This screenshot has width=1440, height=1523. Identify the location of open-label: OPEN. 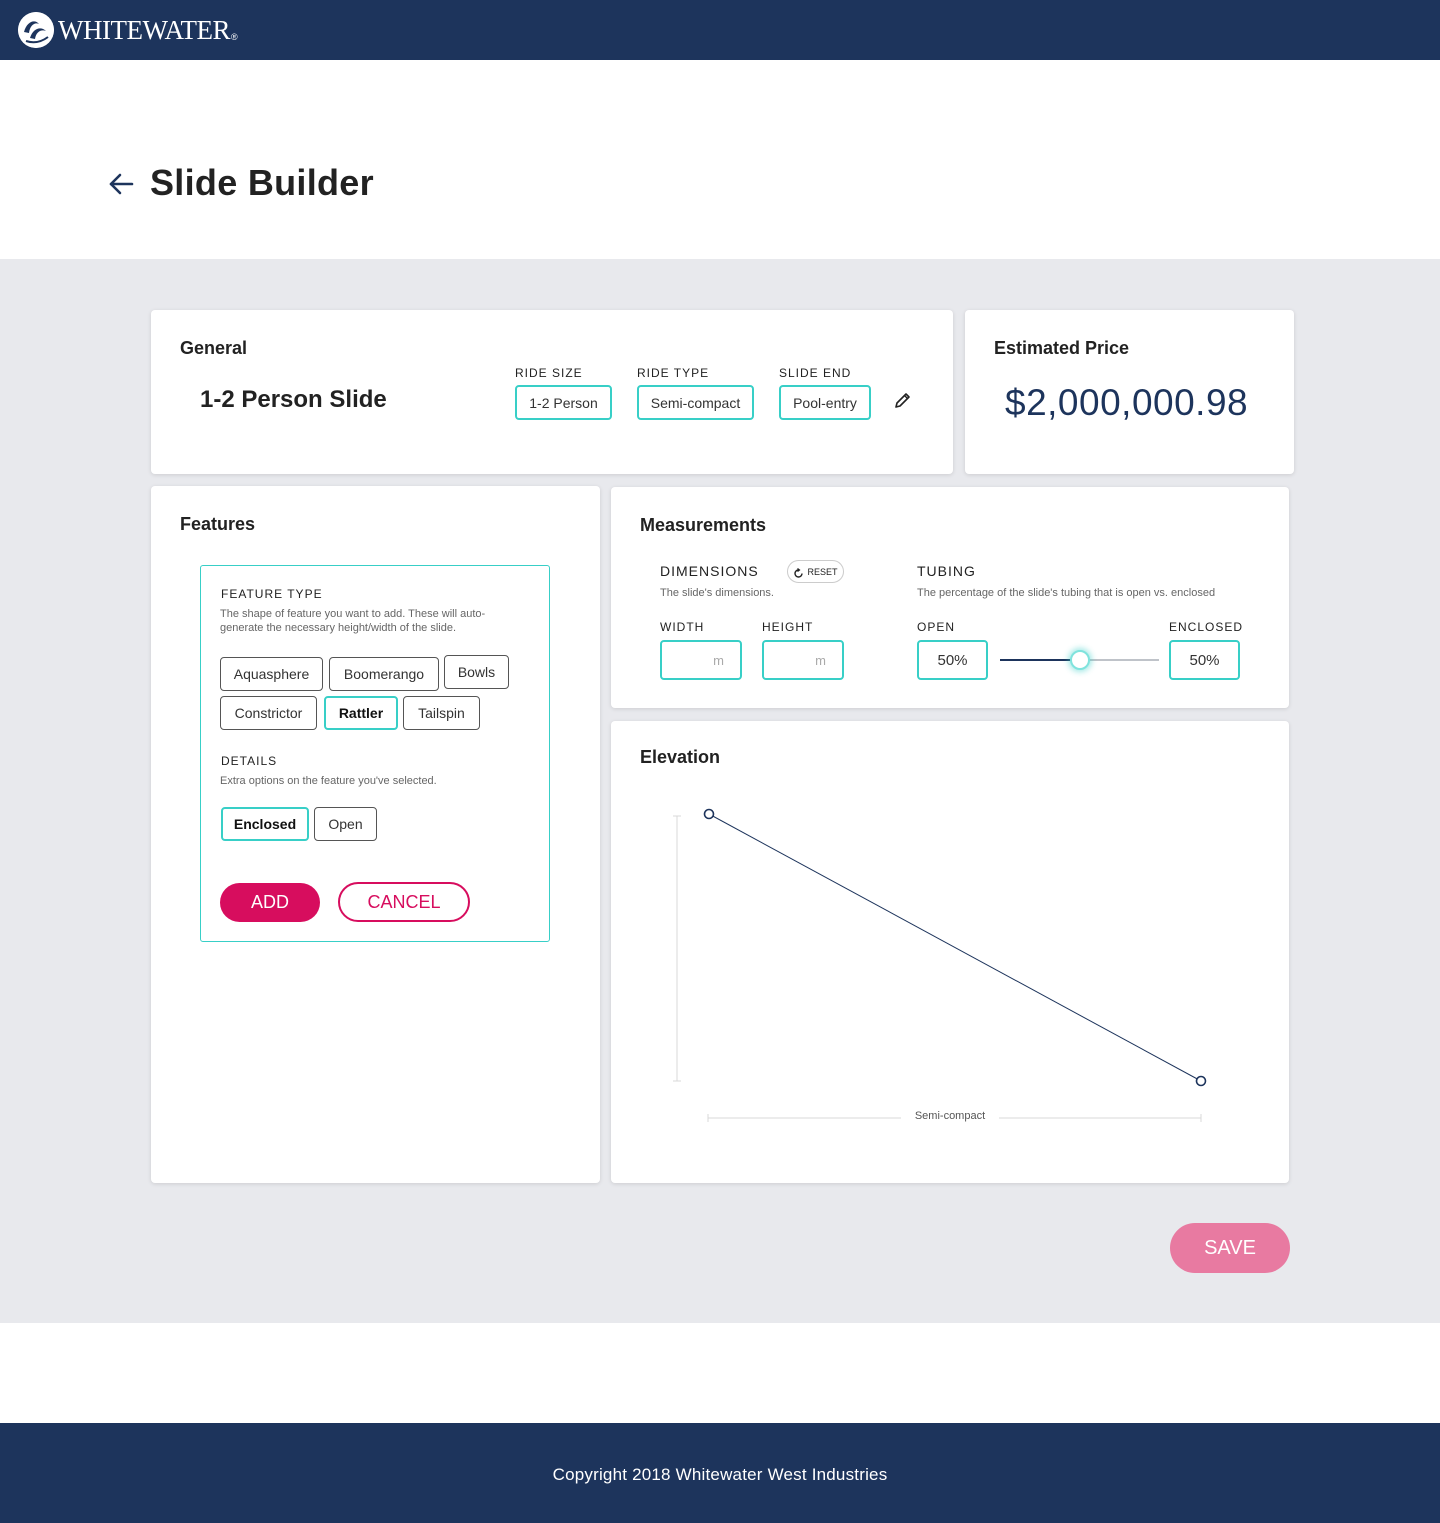
(936, 627).